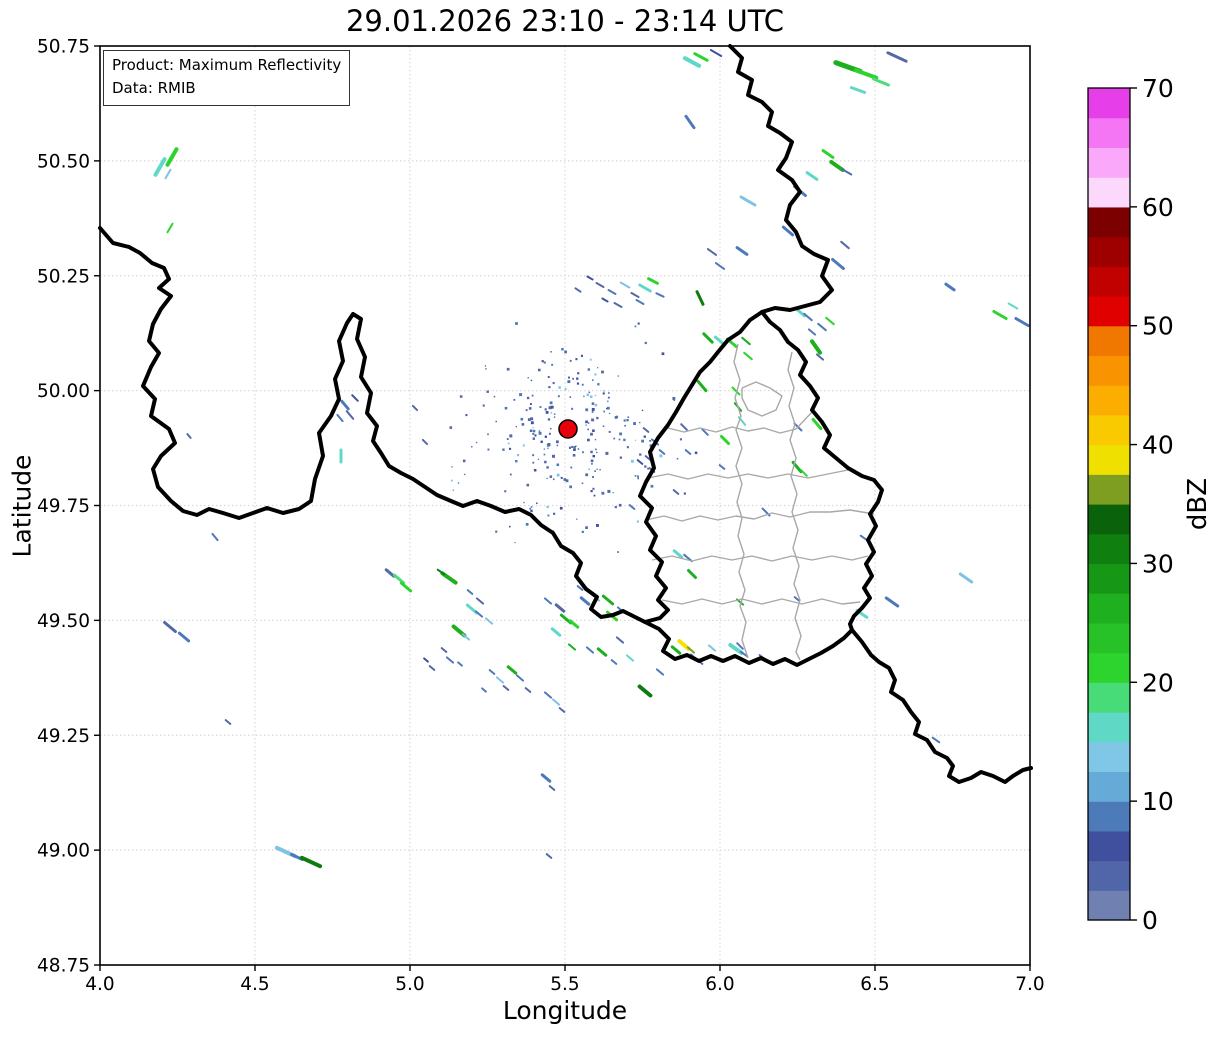 The height and width of the screenshot is (1040, 1219). I want to click on y-tick-label: 50.50, so click(63, 161).